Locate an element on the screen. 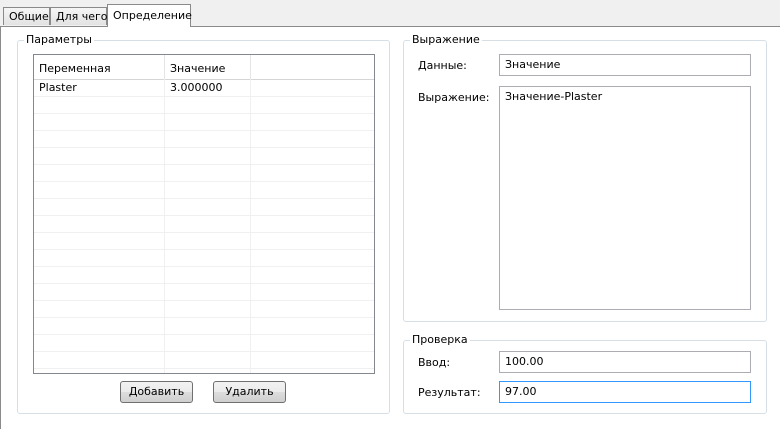 The width and height of the screenshot is (780, 429). data-label: Данные: is located at coordinates (442, 65).